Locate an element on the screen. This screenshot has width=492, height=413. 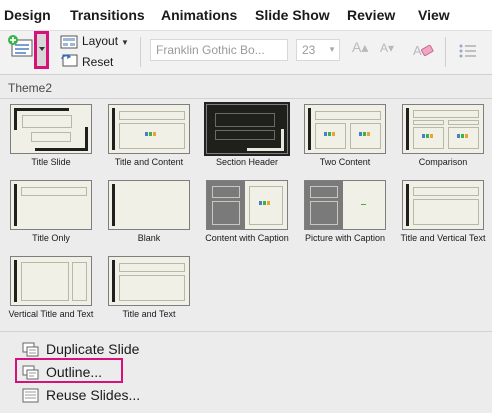
layout-section-header: Section Header is located at coordinates (247, 138).